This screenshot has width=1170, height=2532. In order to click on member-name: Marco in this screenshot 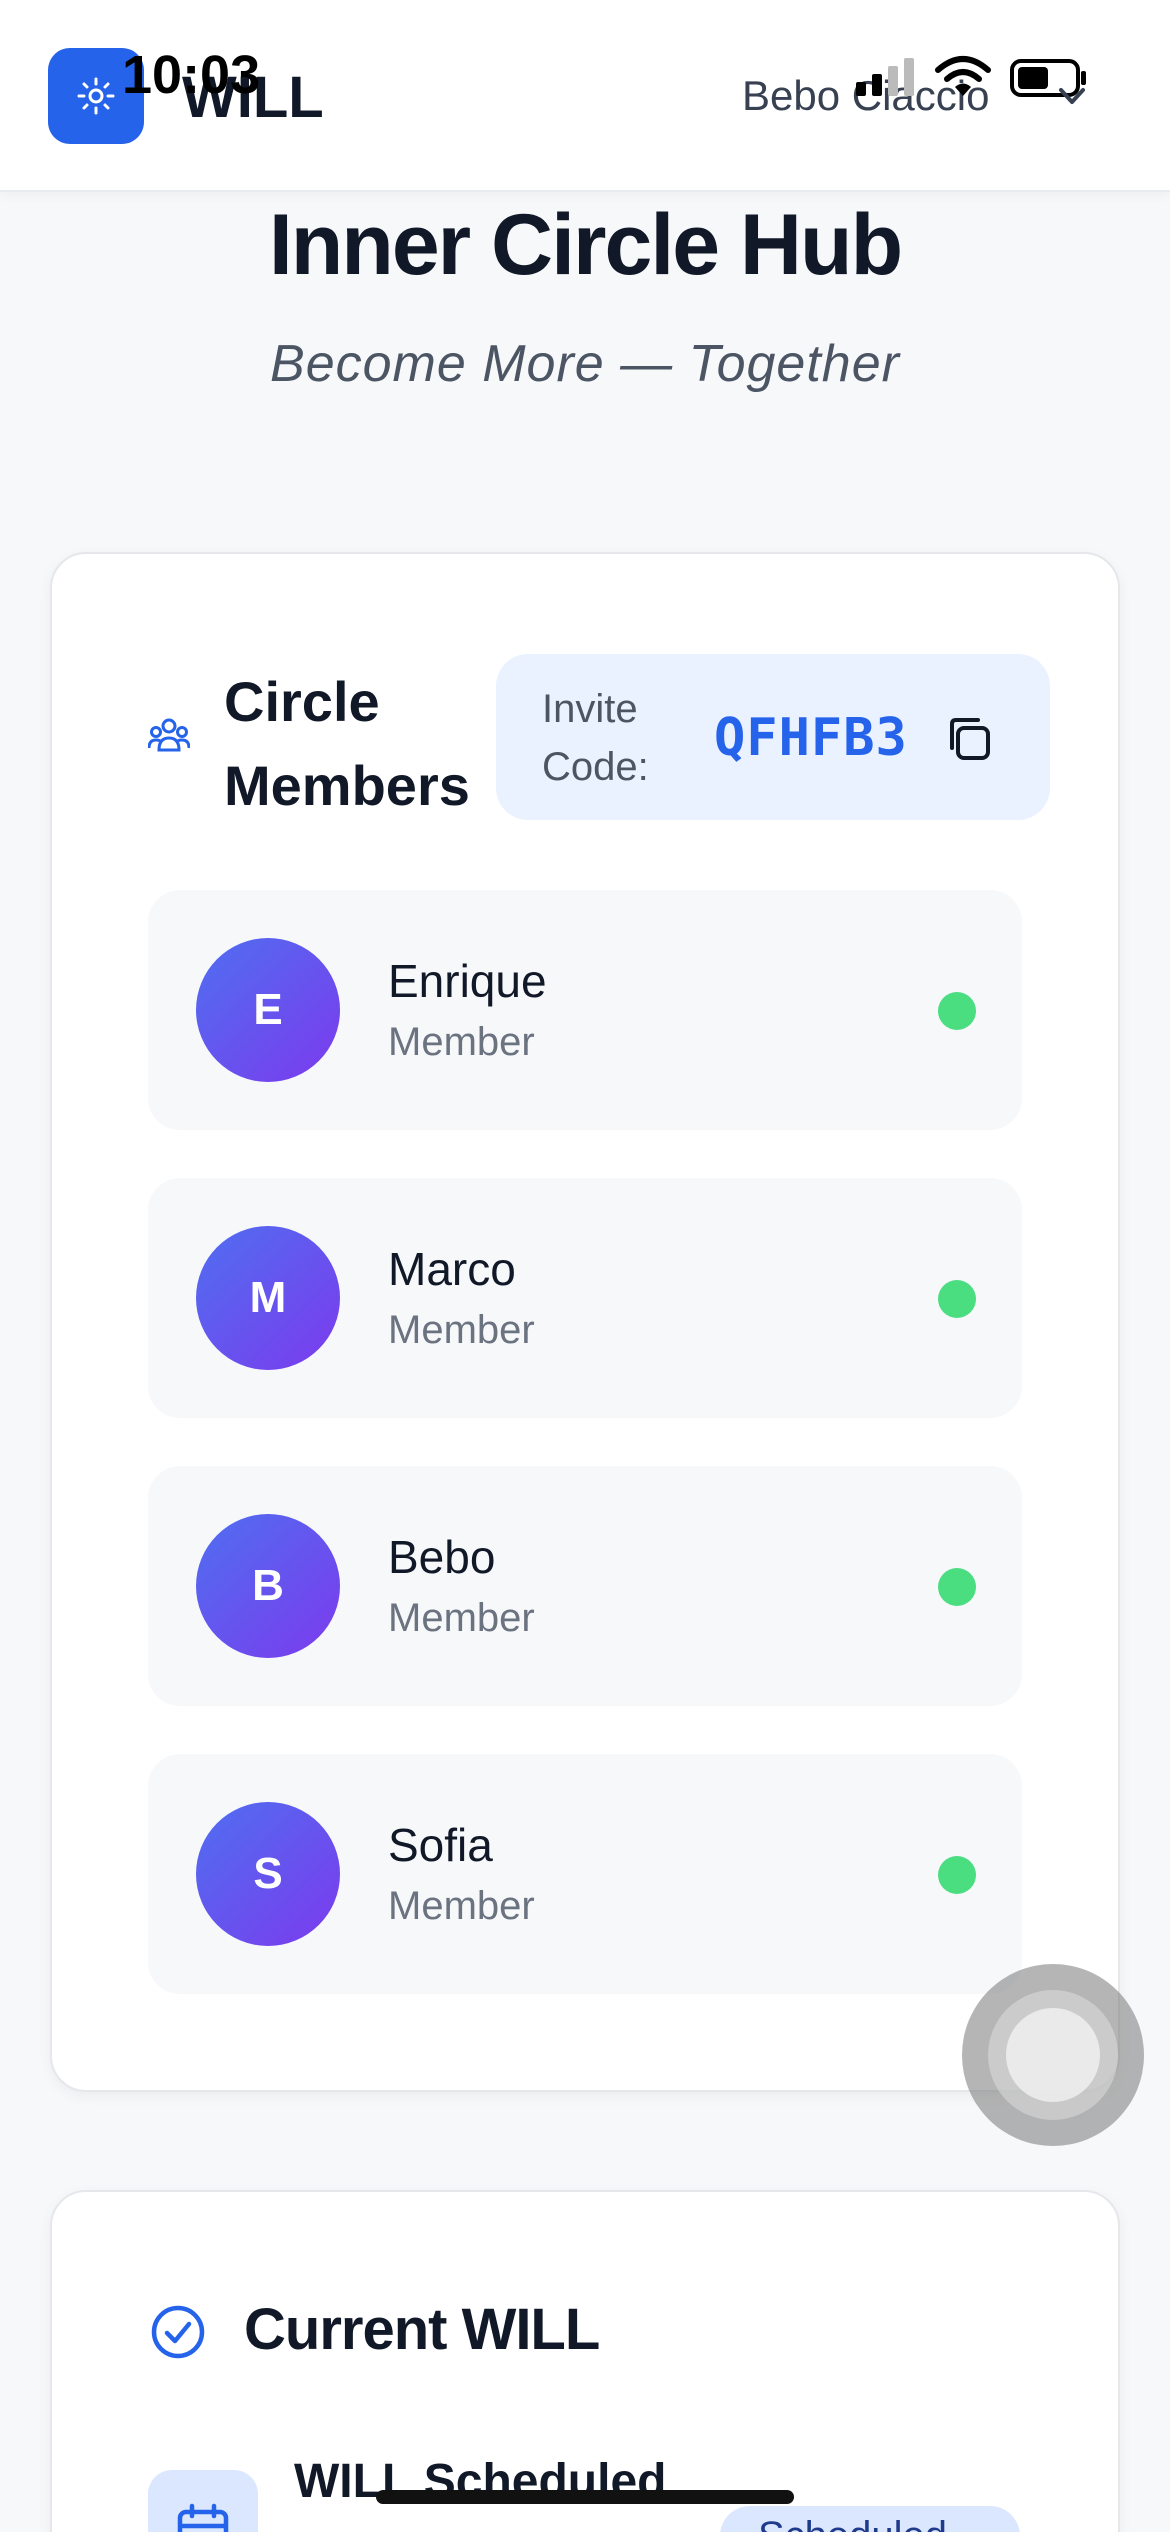, I will do `click(452, 1269)`.